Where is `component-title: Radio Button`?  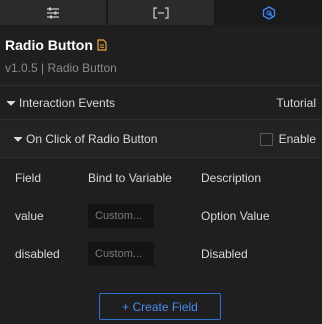 component-title: Radio Button is located at coordinates (49, 45).